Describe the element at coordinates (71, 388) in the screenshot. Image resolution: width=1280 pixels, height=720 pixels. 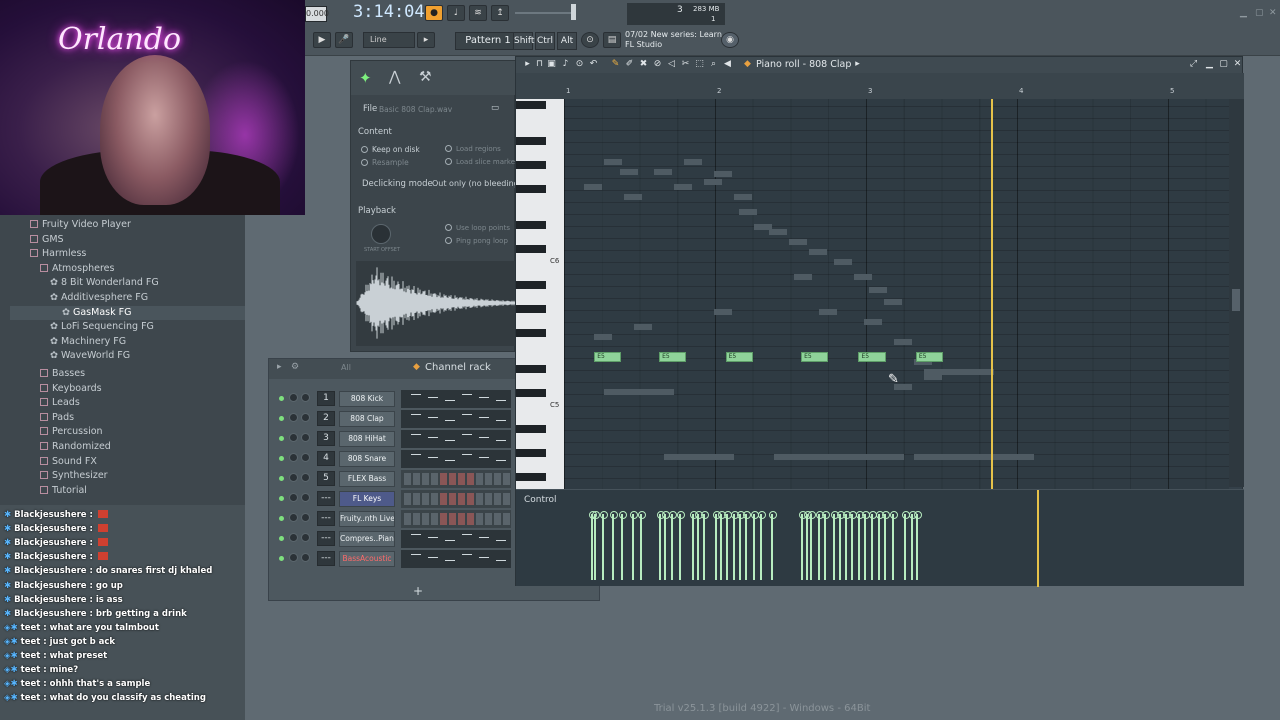
I see `browser-item: Keyboards` at that location.